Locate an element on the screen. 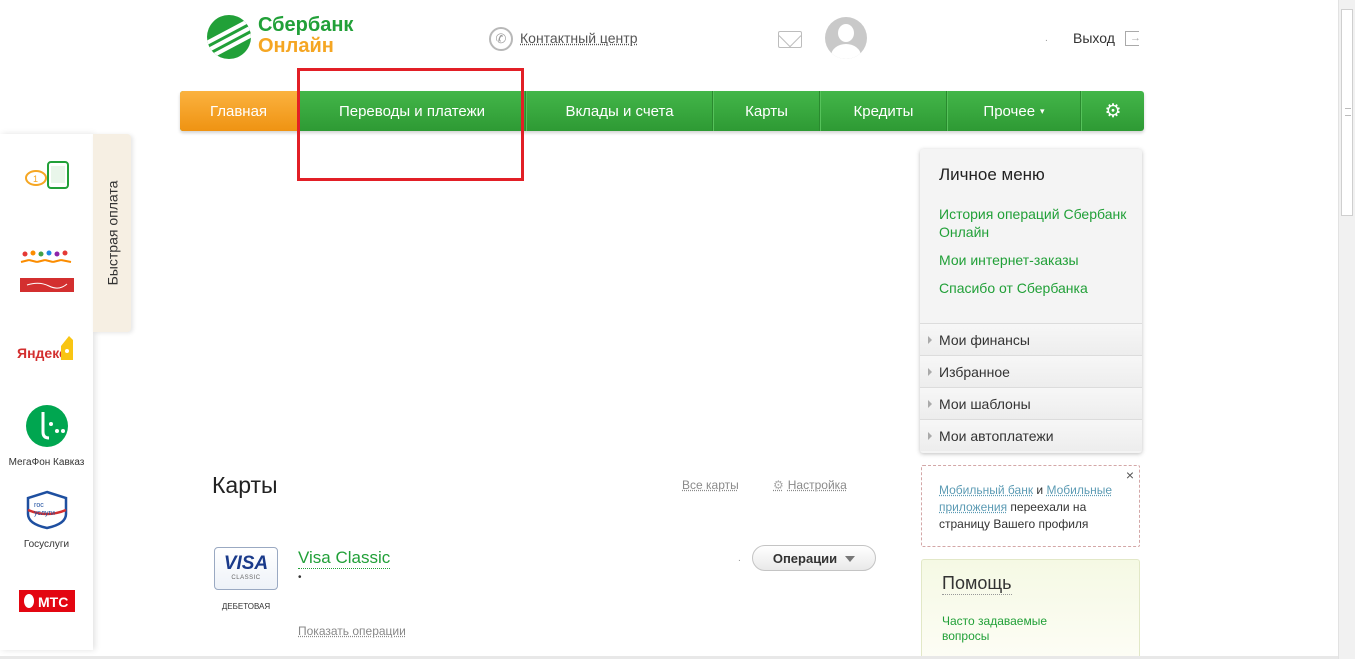  show-operations-link: Показать операции is located at coordinates (352, 631).